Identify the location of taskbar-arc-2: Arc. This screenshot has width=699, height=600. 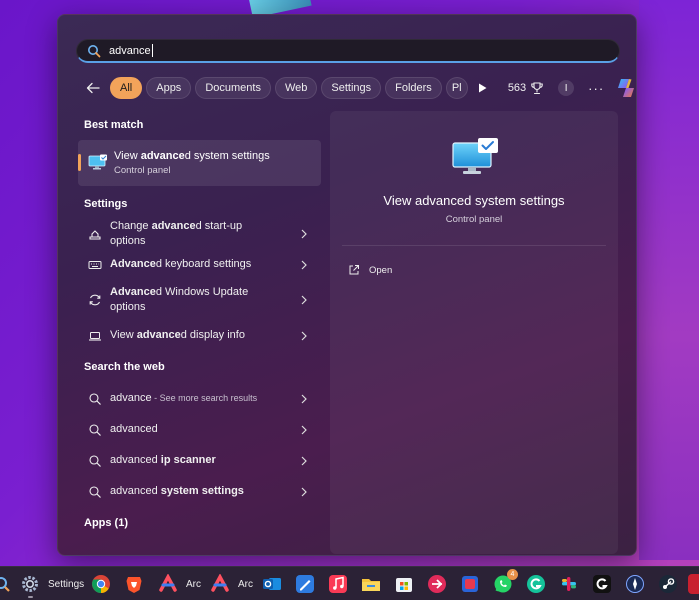
(231, 584).